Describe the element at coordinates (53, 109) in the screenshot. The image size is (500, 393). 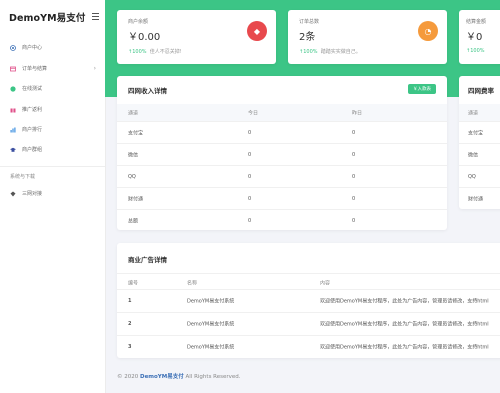
I see `sidebar-item-referral: 推广返利` at that location.